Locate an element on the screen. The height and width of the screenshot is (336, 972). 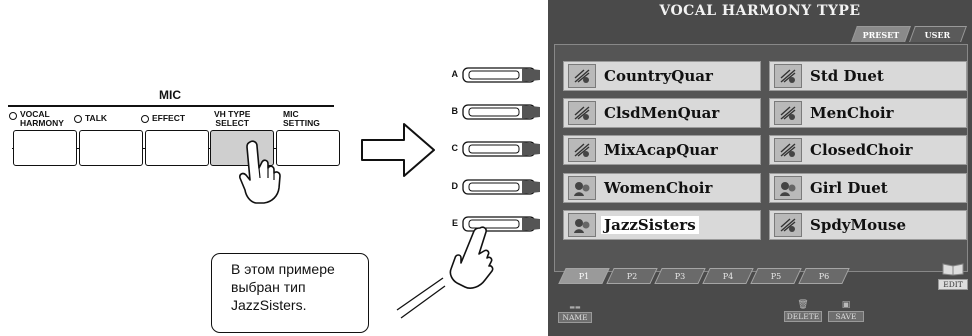
lcd-title: VOCAL HARMONY TYPE is located at coordinates (760, 11).